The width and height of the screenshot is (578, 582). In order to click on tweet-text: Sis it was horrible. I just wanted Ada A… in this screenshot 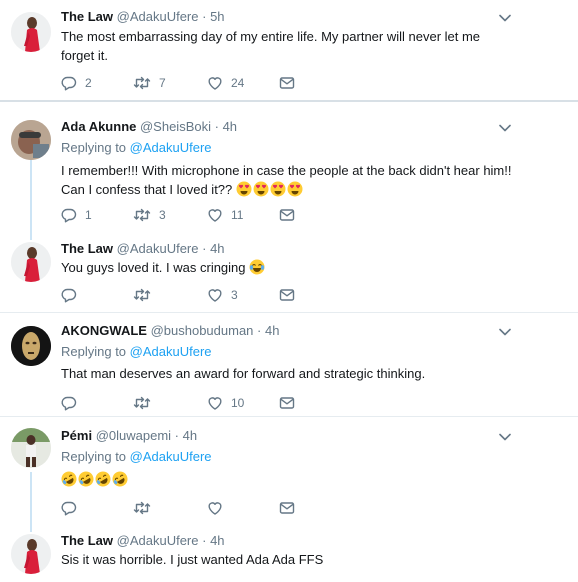, I will do `click(192, 559)`.